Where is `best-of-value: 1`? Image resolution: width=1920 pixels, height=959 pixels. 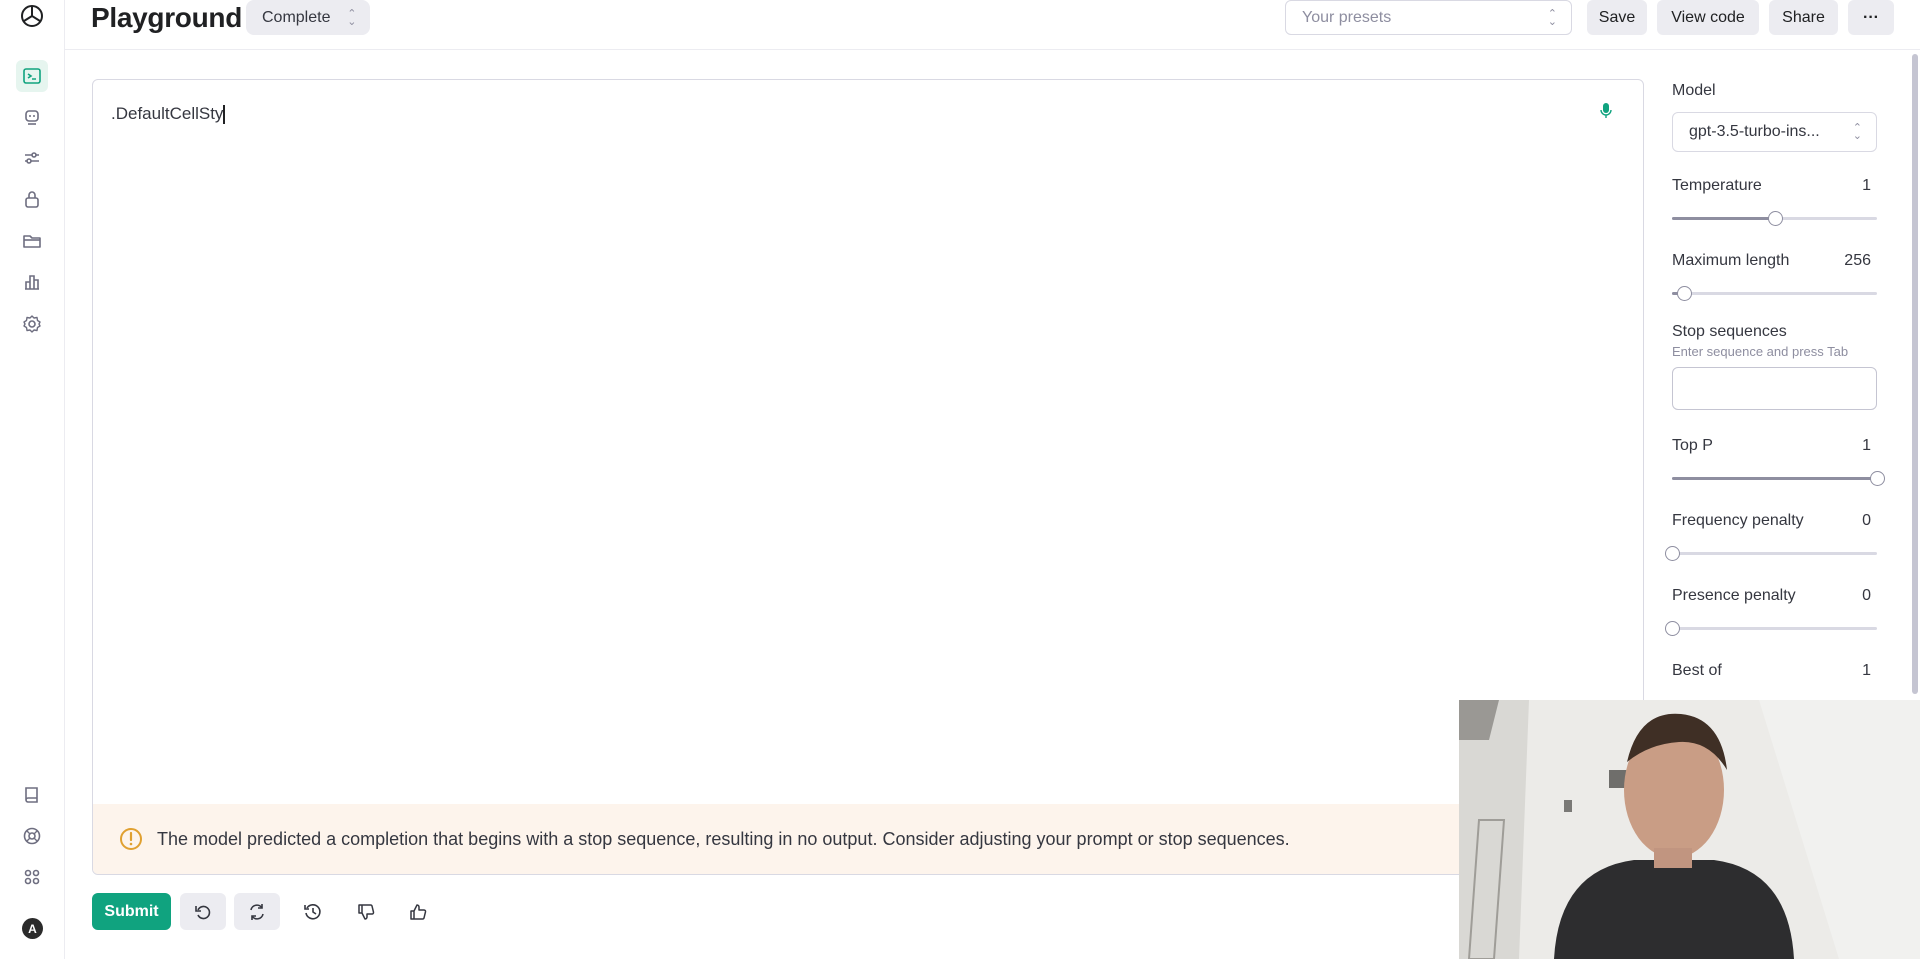
best-of-value: 1 is located at coordinates (1866, 671).